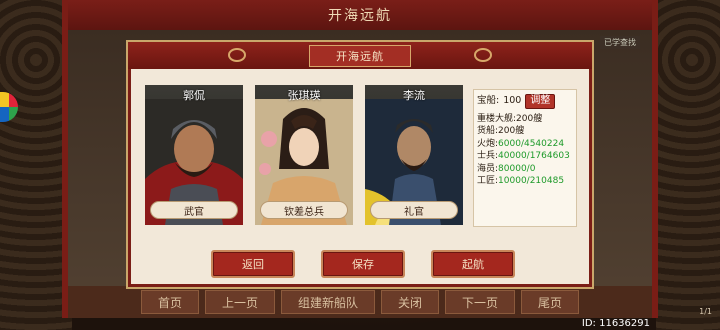 This screenshot has width=720, height=330. I want to click on stat-line: 海员:80000/0, so click(525, 169).